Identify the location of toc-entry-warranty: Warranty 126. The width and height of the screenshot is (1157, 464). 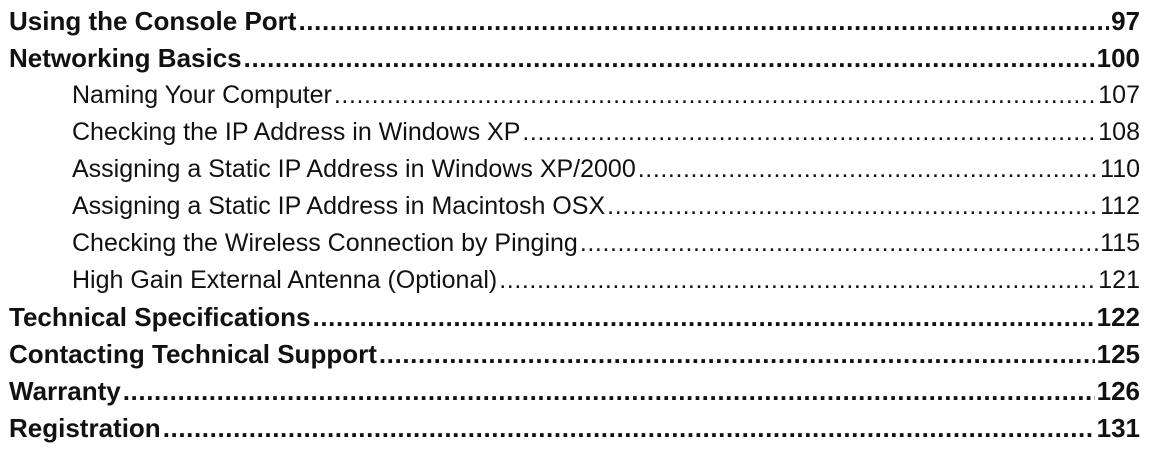
(574, 391).